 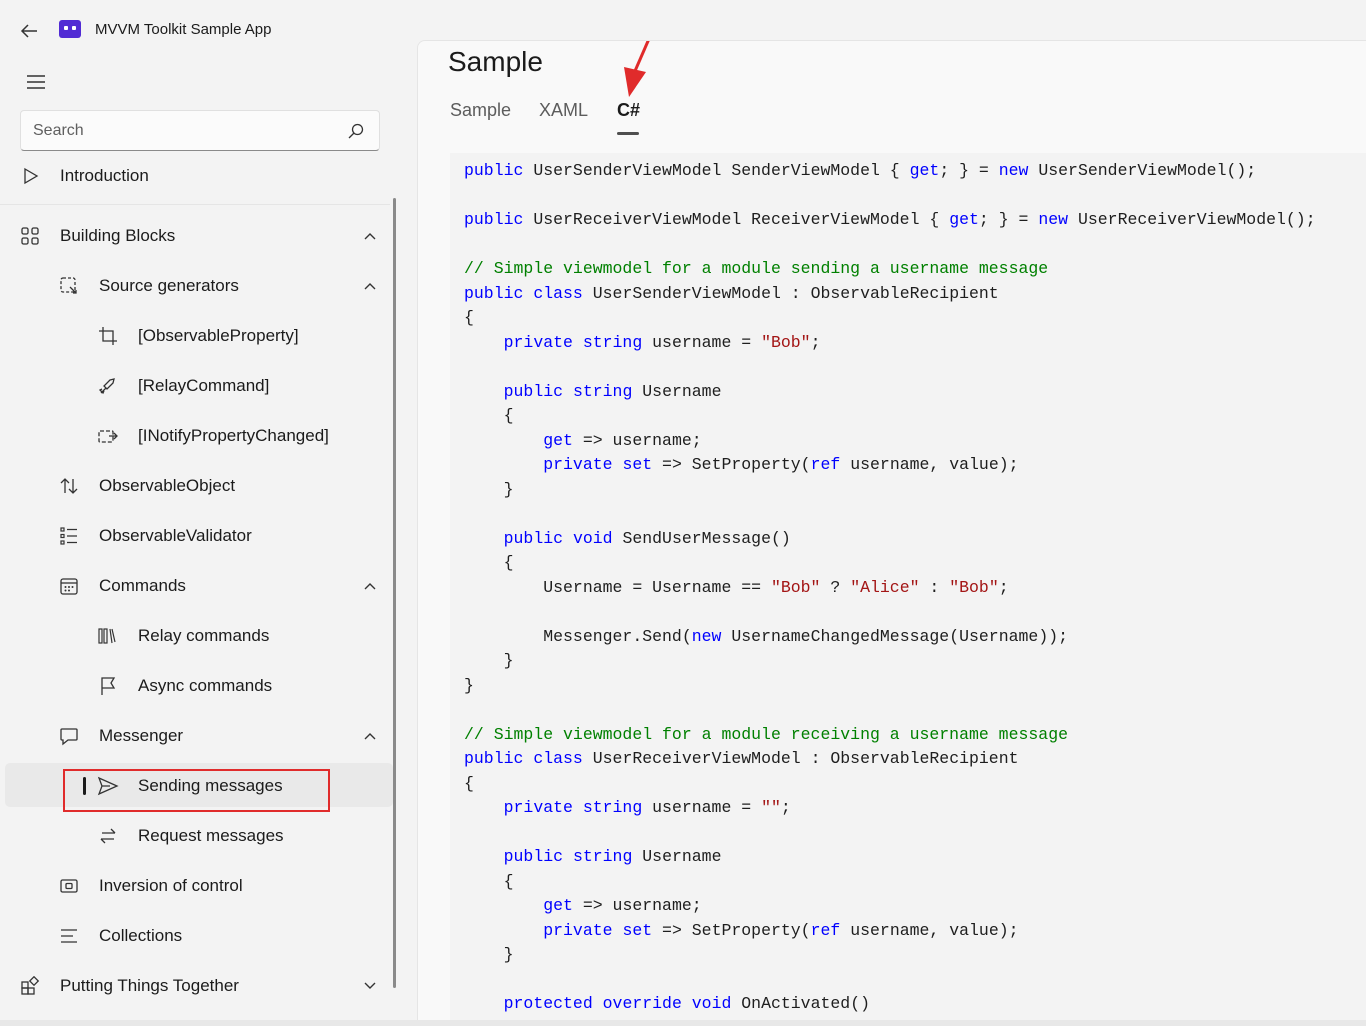 I want to click on nav-item-source-generators: Source generators, so click(x=195, y=286).